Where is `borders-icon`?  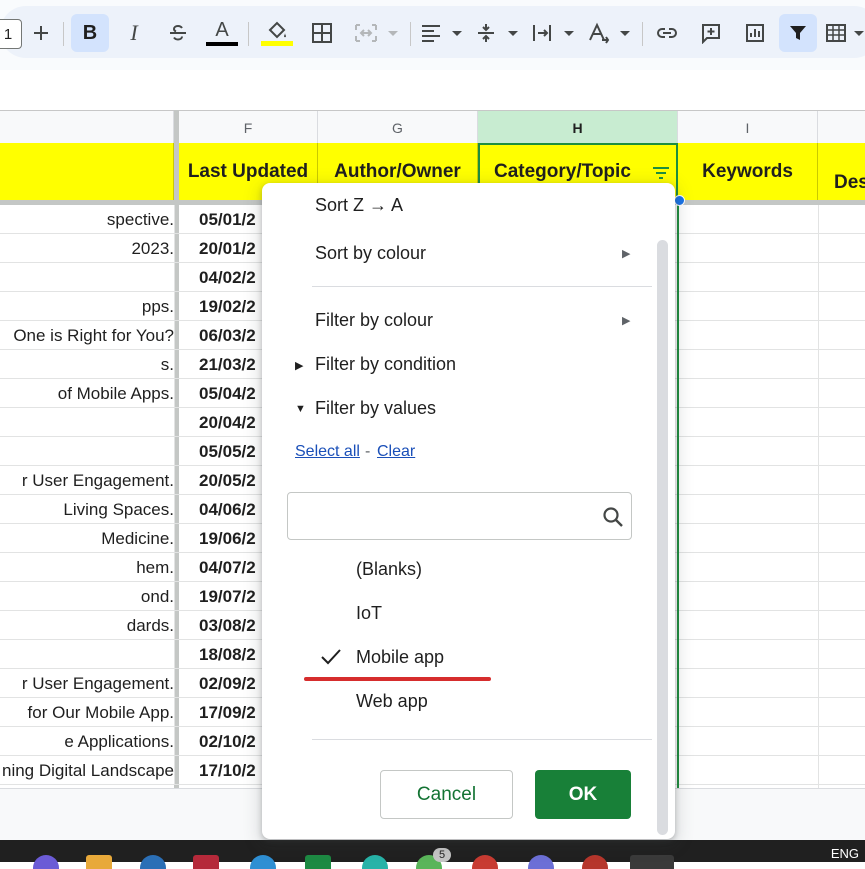
borders-icon is located at coordinates (322, 33).